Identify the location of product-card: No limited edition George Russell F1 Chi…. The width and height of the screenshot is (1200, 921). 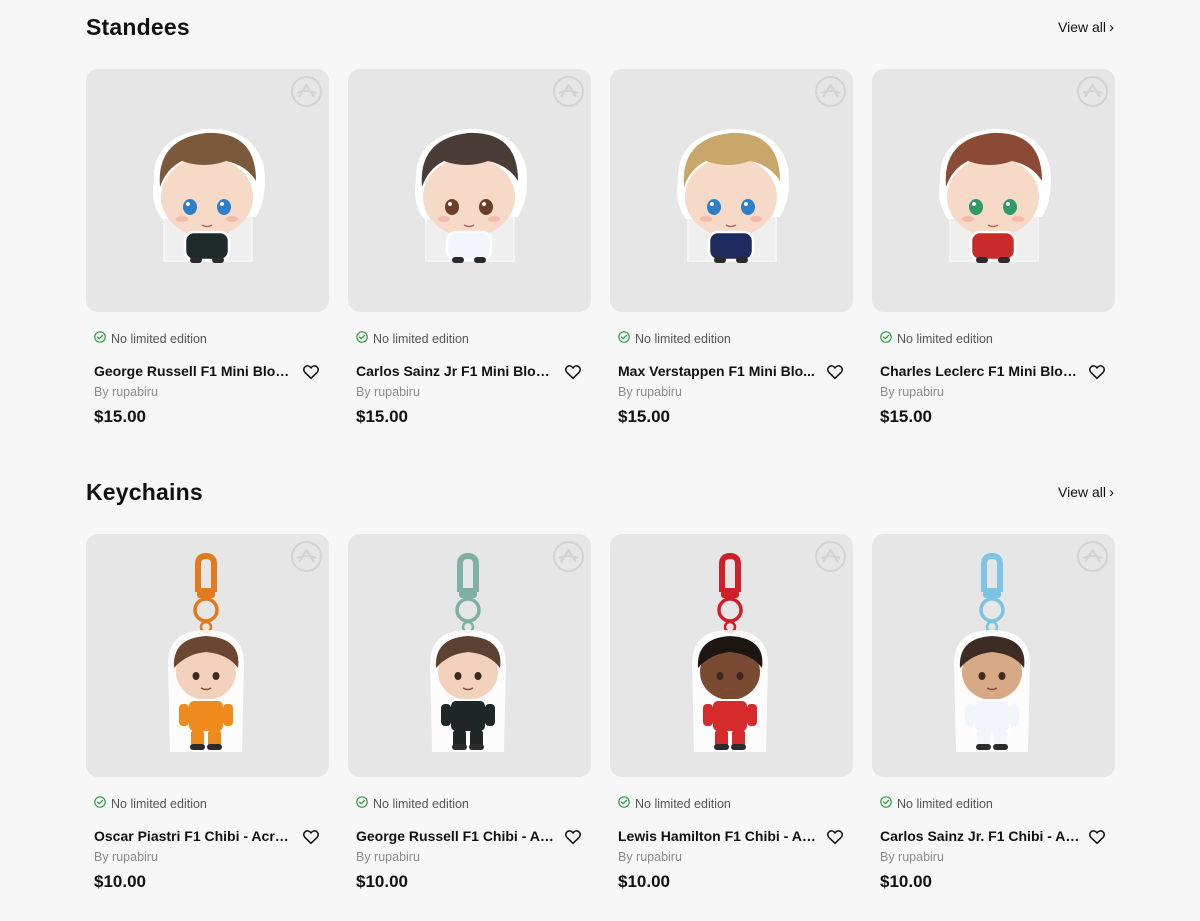
(469, 714).